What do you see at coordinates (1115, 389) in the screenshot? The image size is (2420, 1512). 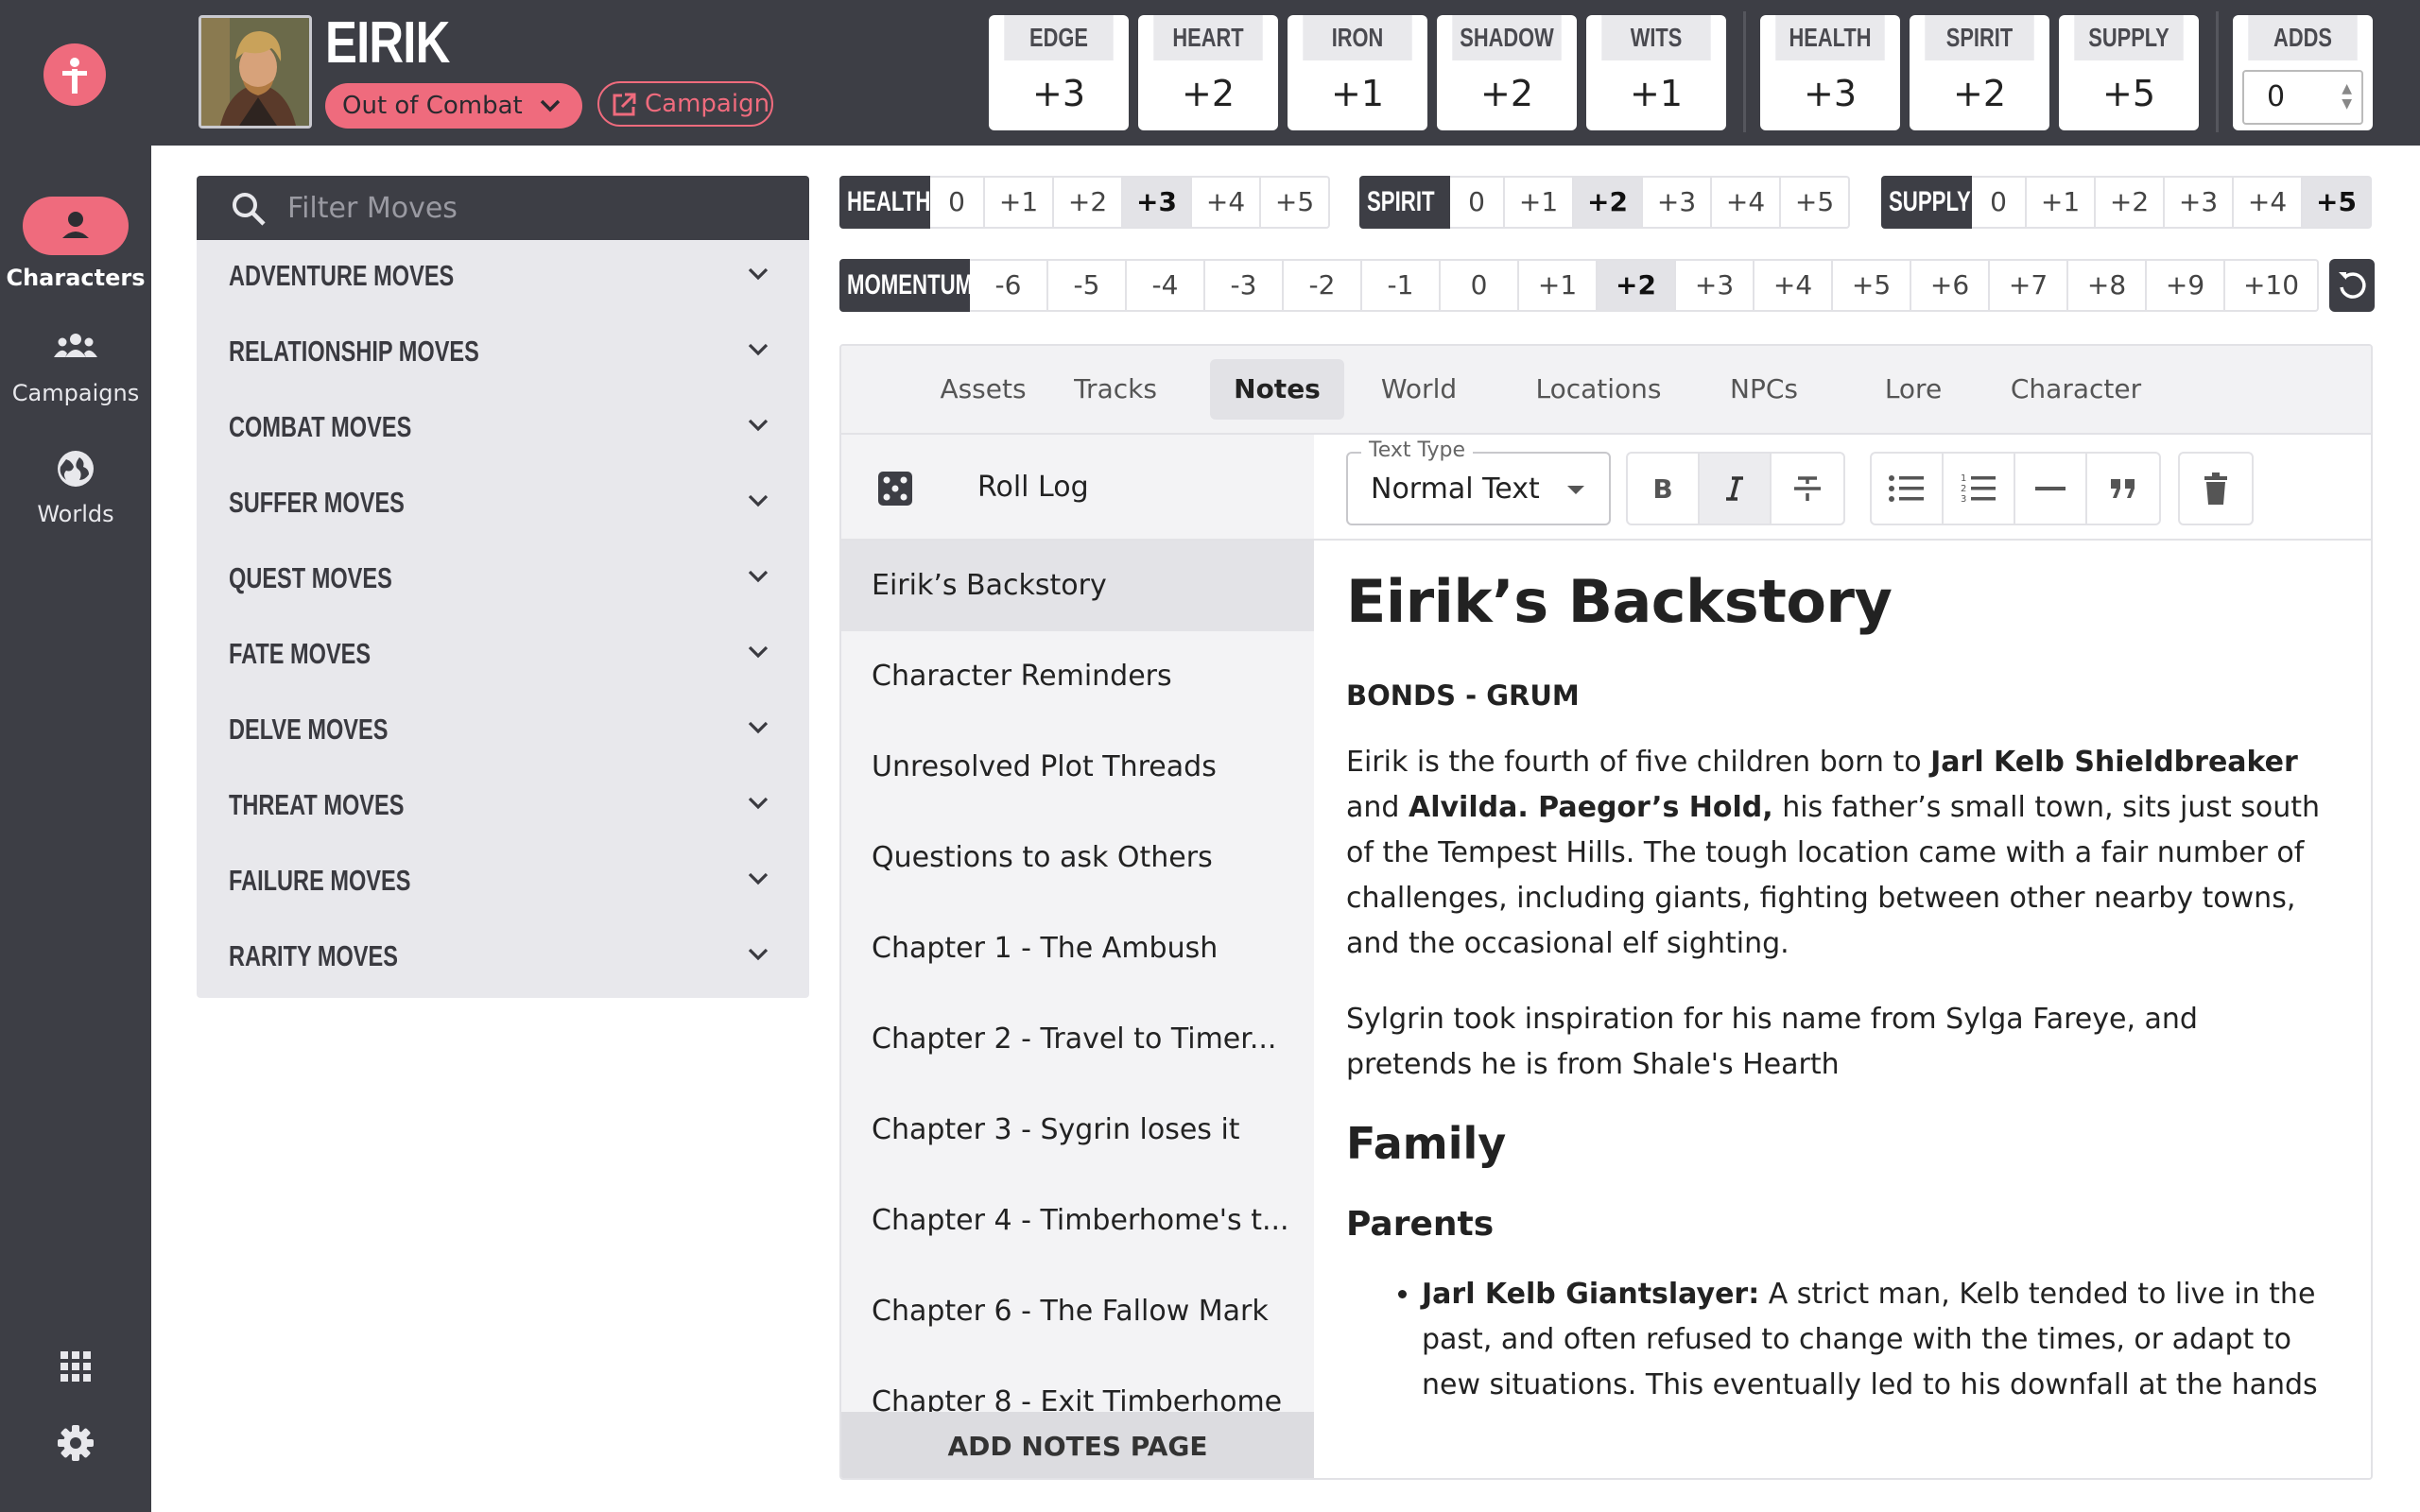 I see `tab-tracks: Tracks` at bounding box center [1115, 389].